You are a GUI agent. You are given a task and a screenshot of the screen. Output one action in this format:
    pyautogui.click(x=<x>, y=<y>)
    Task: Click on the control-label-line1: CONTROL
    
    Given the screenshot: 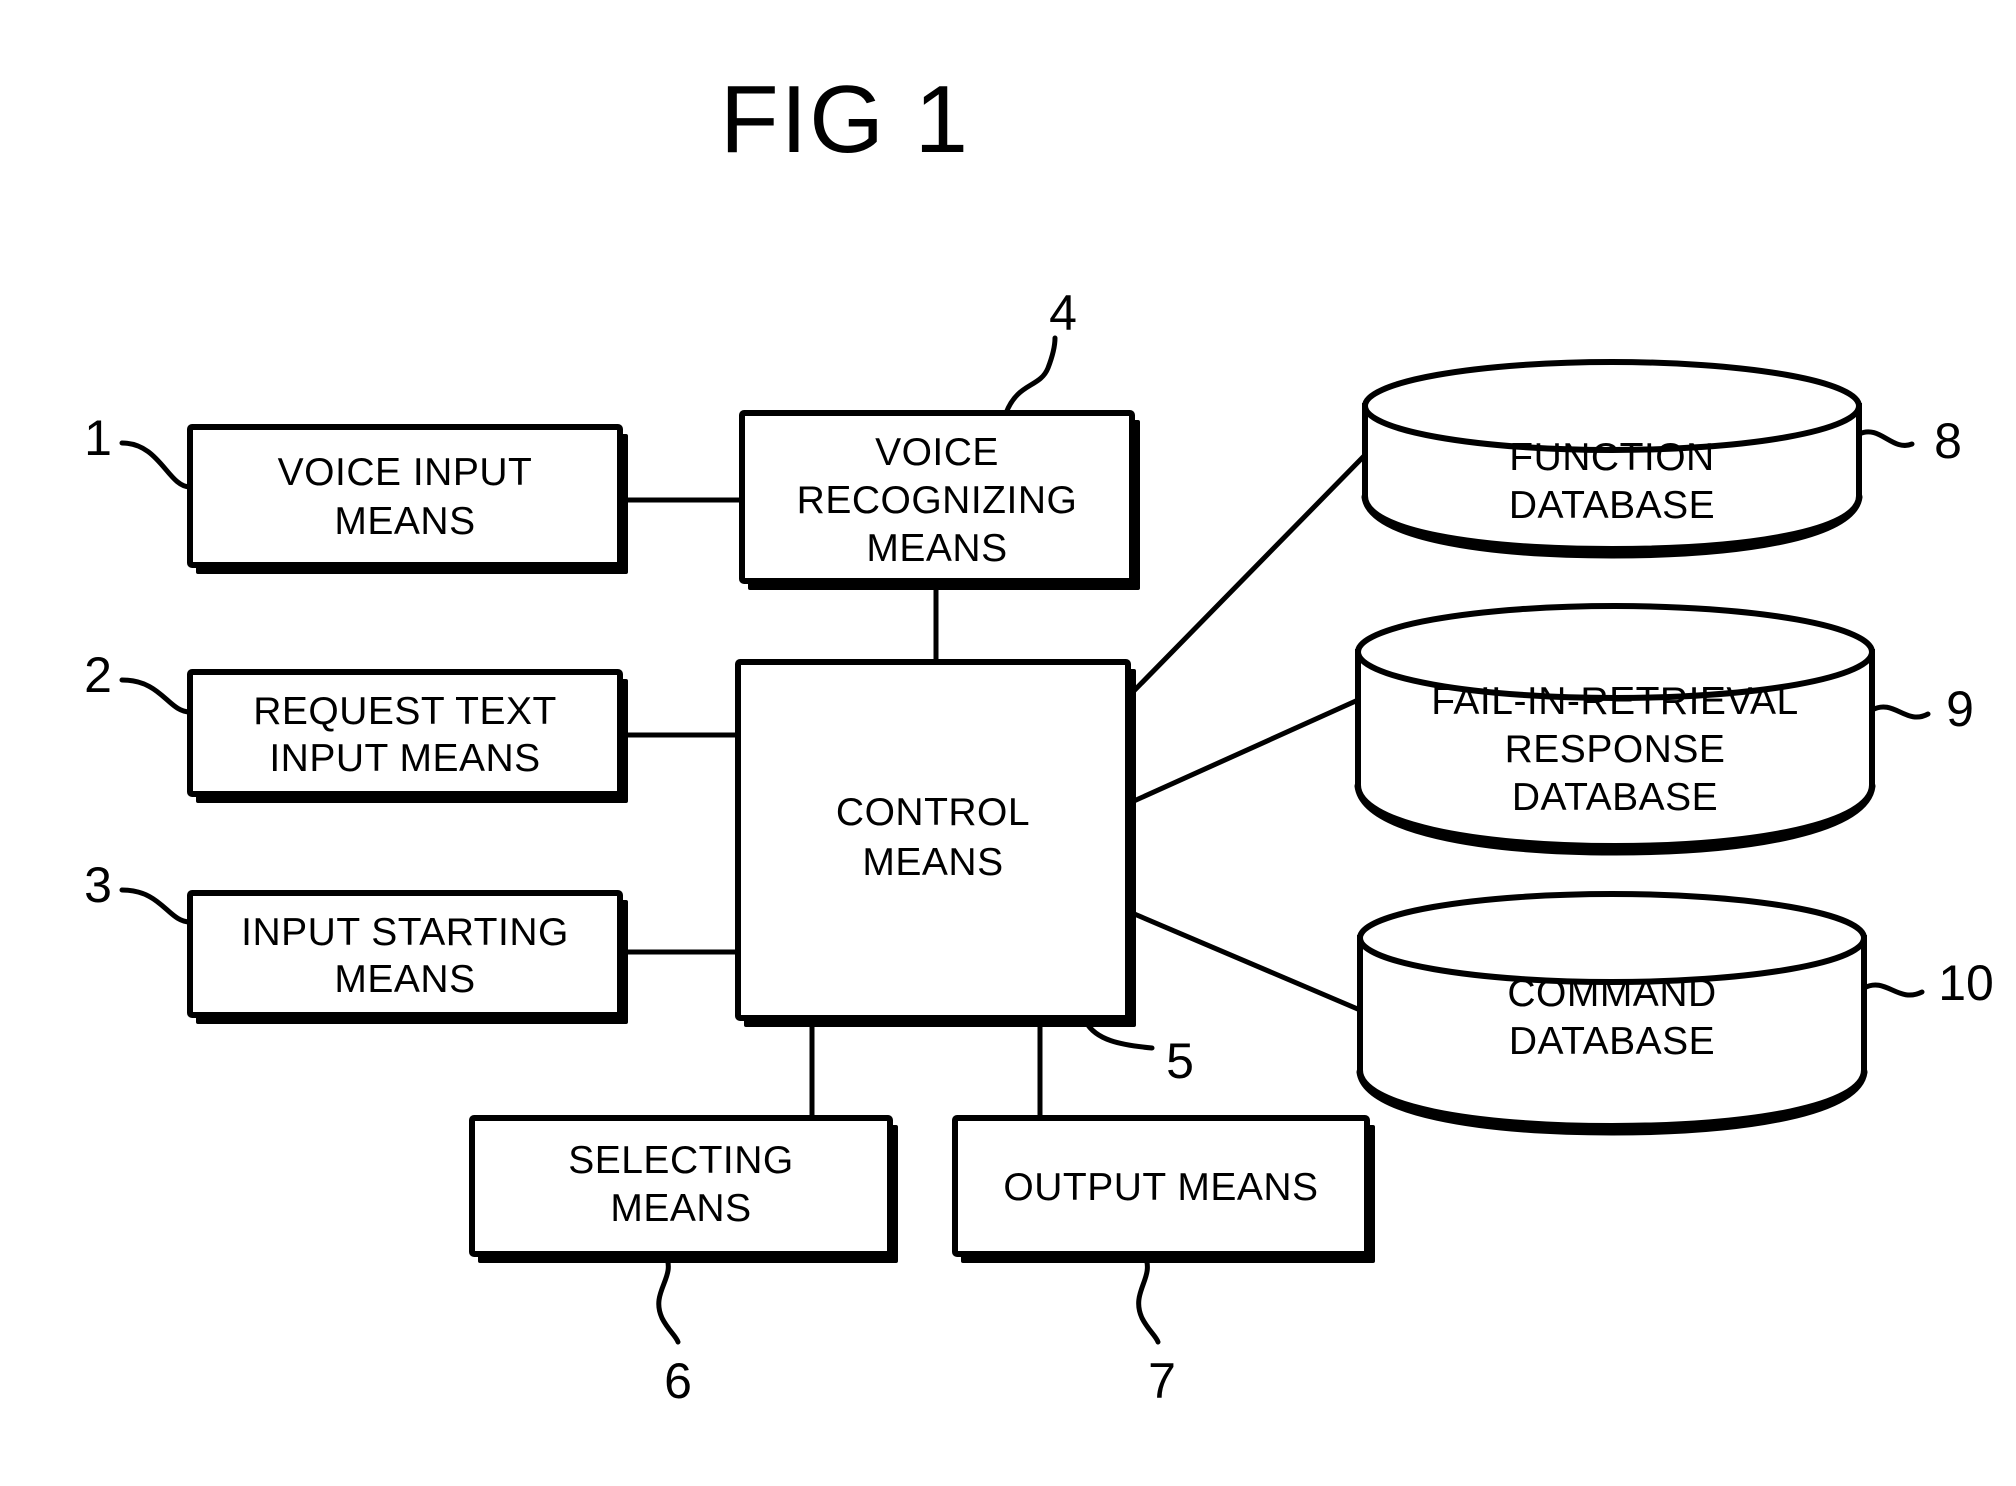 What is the action you would take?
    pyautogui.click(x=933, y=812)
    